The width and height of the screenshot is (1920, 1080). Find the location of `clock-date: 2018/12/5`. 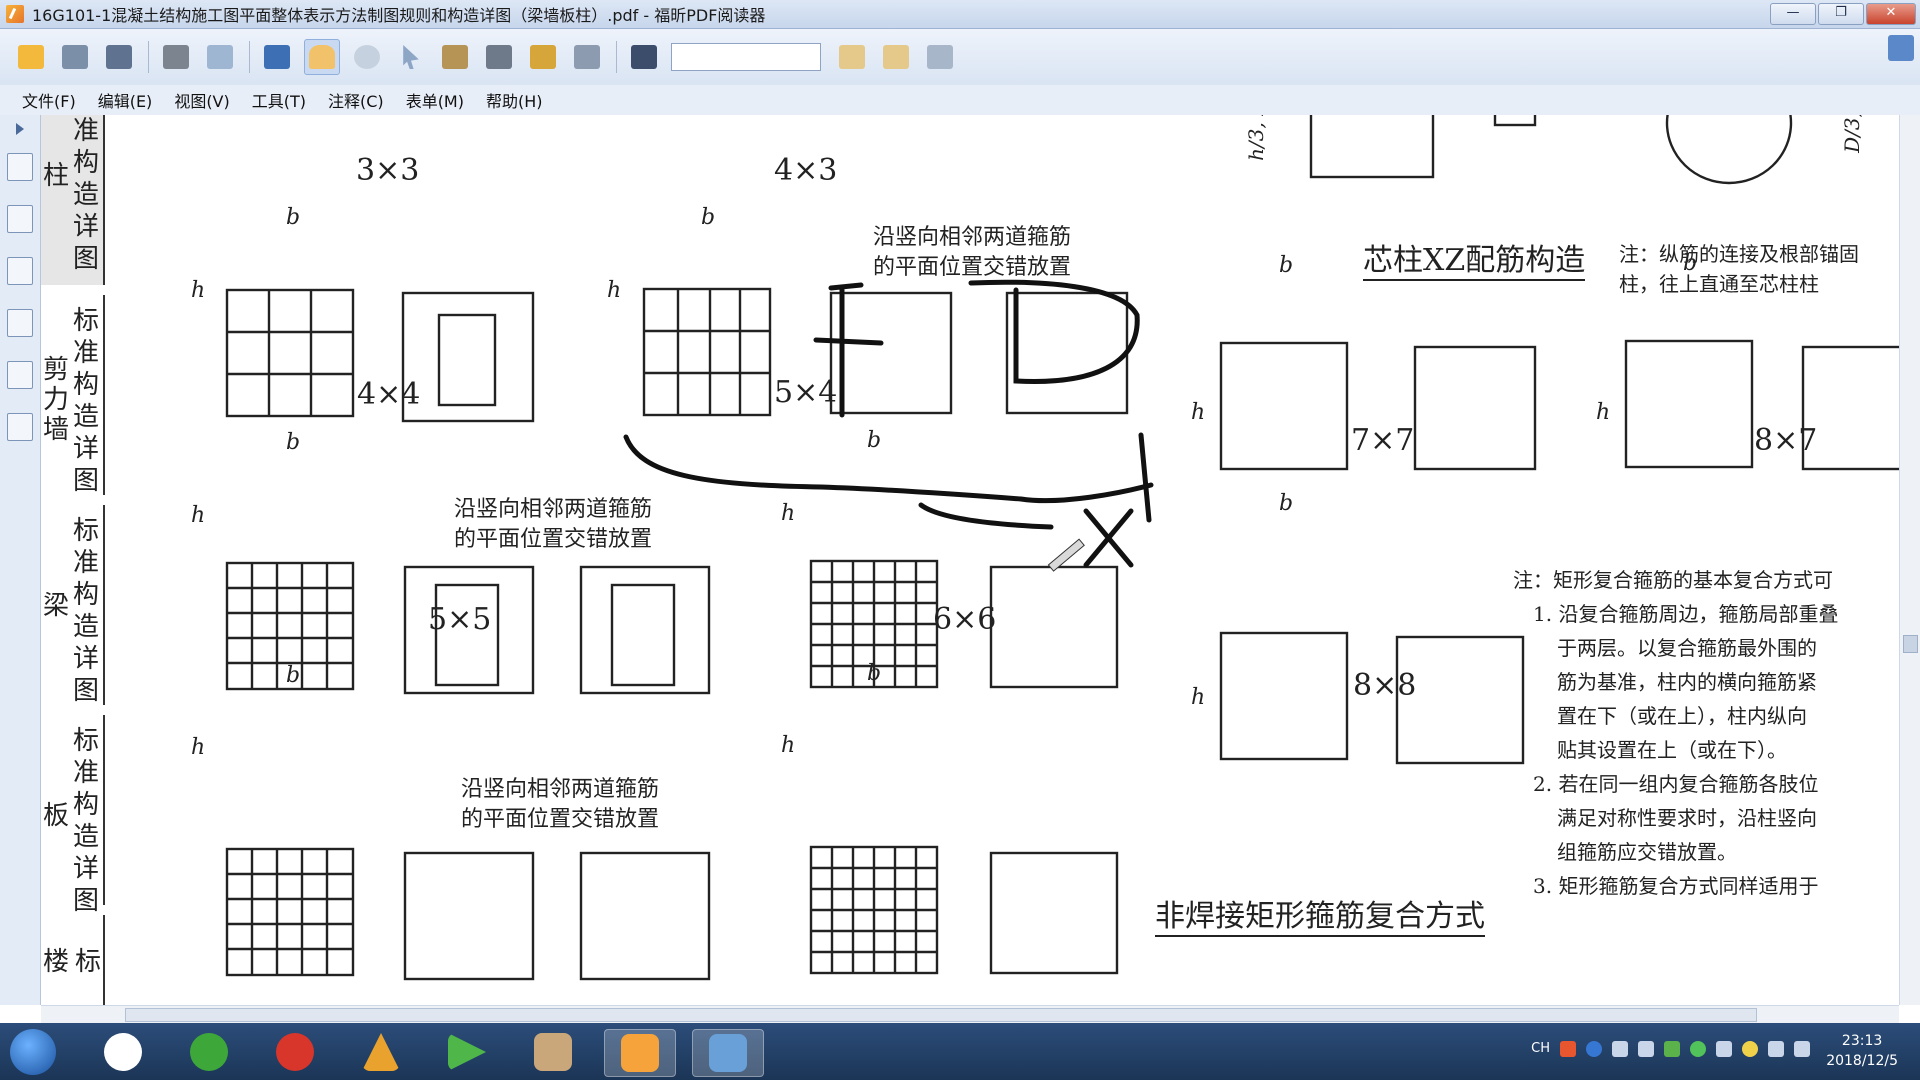

clock-date: 2018/12/5 is located at coordinates (1862, 1061).